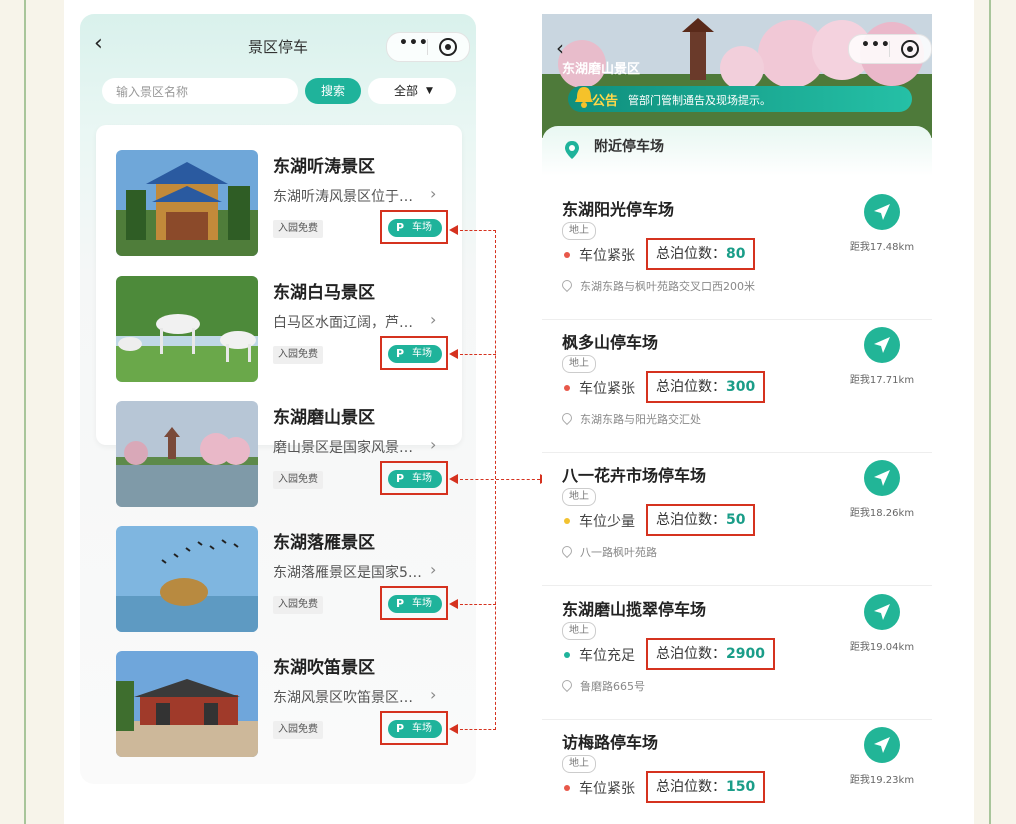 The image size is (1016, 824). What do you see at coordinates (495, 480) in the screenshot?
I see `connector-line-vertical` at bounding box center [495, 480].